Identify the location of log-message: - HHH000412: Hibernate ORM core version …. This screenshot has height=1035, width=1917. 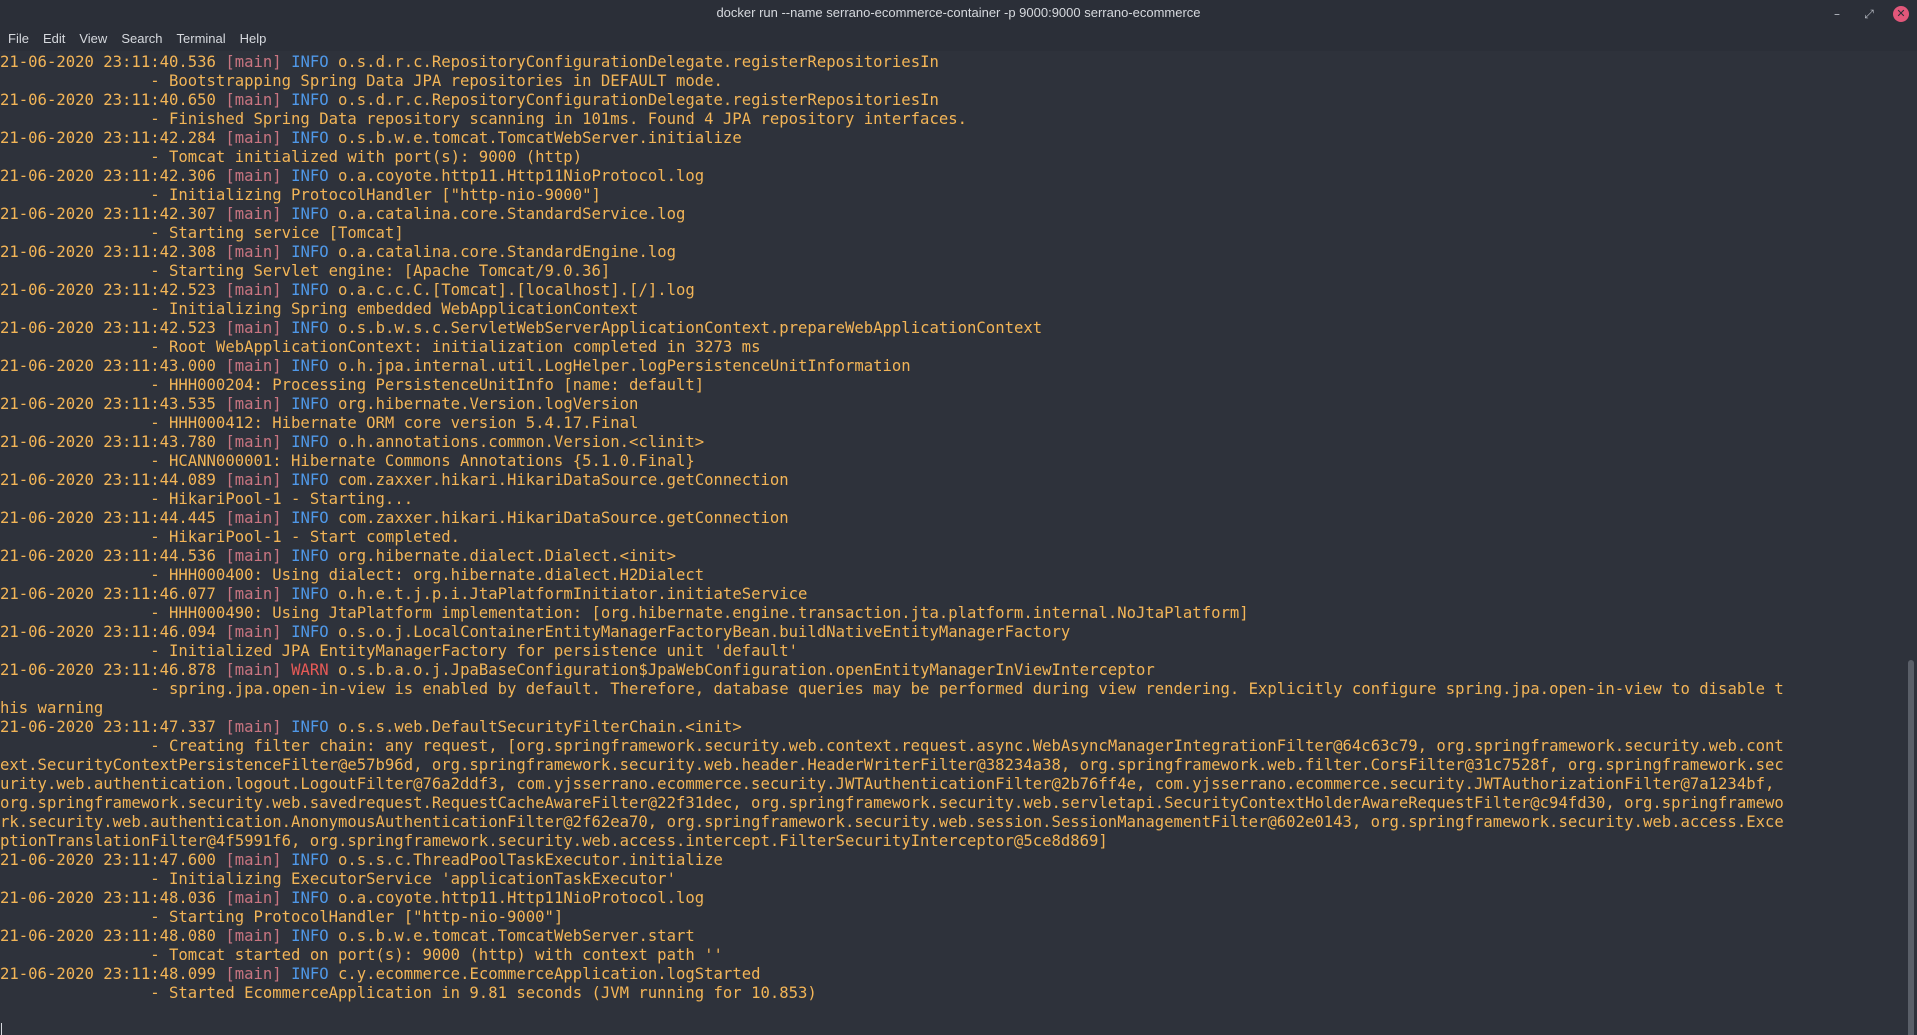
(951, 423).